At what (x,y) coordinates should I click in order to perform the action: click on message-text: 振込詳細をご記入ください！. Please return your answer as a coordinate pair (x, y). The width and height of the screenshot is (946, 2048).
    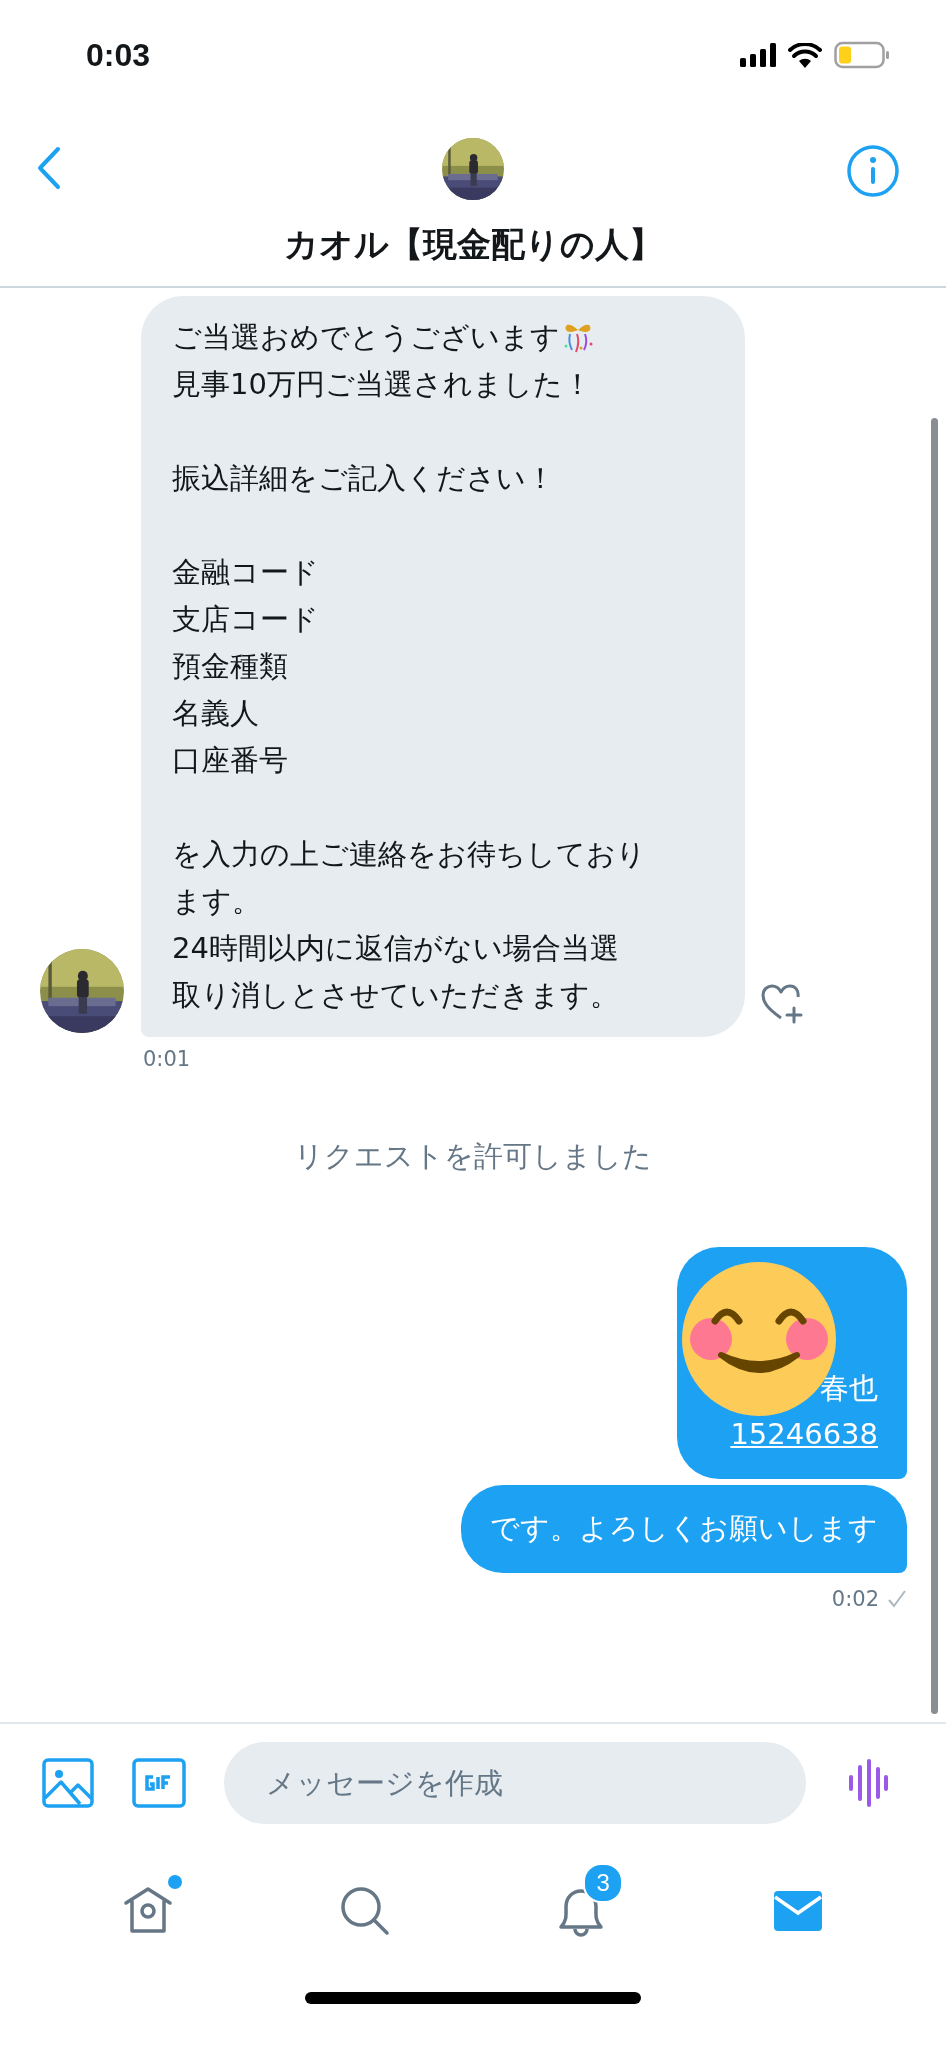
    Looking at the image, I should click on (364, 478).